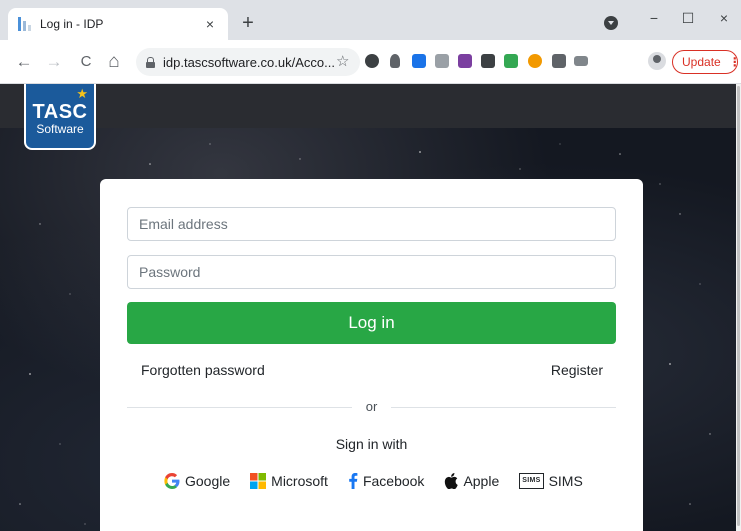 The image size is (741, 531). Describe the element at coordinates (371, 444) in the screenshot. I see `sign-in-with-label: Sign in with` at that location.